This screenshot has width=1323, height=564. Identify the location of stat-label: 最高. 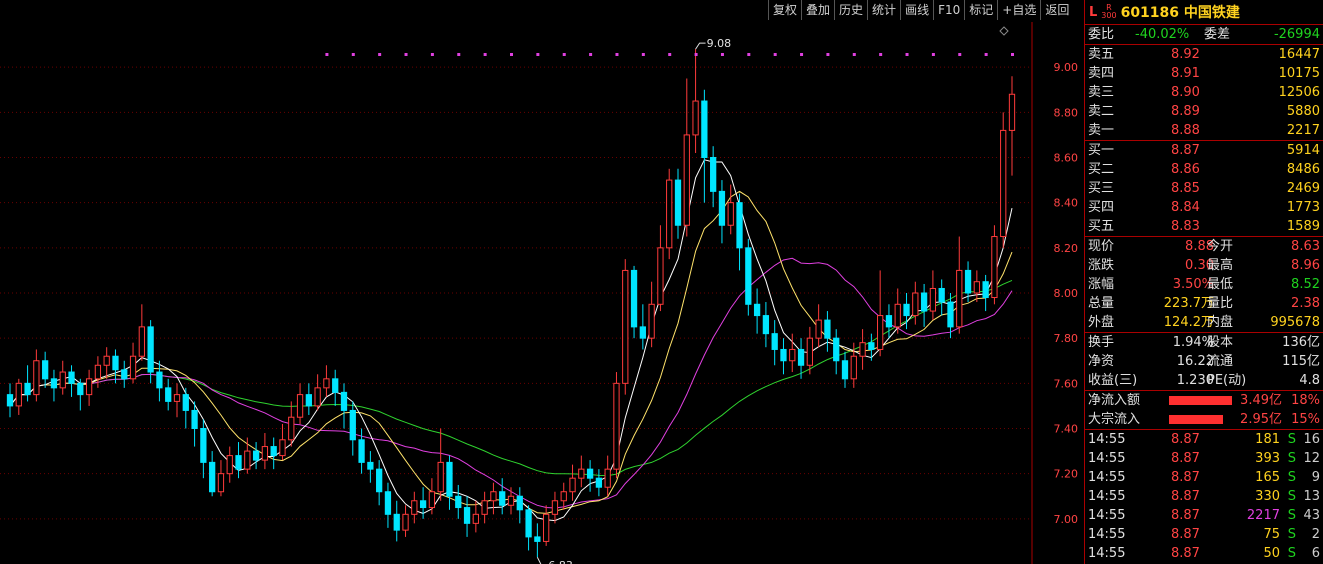
(1220, 265).